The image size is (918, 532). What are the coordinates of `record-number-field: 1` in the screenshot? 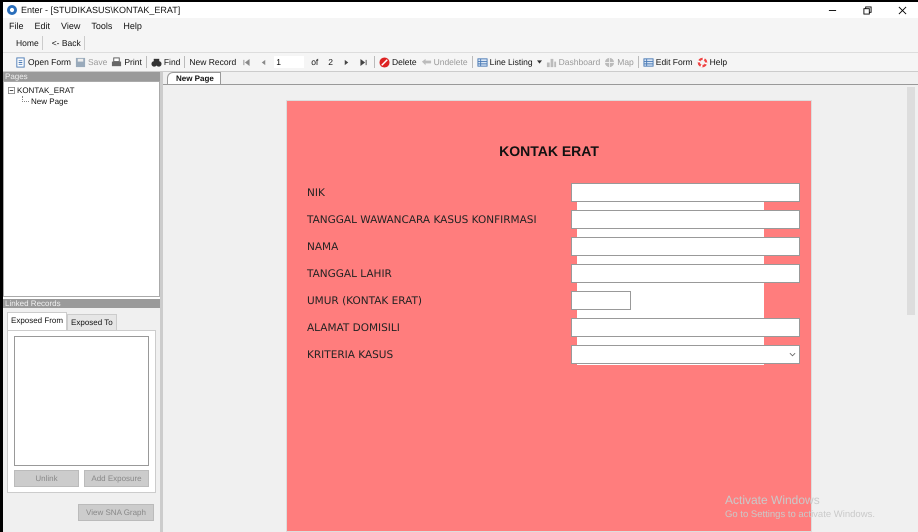 It's located at (289, 62).